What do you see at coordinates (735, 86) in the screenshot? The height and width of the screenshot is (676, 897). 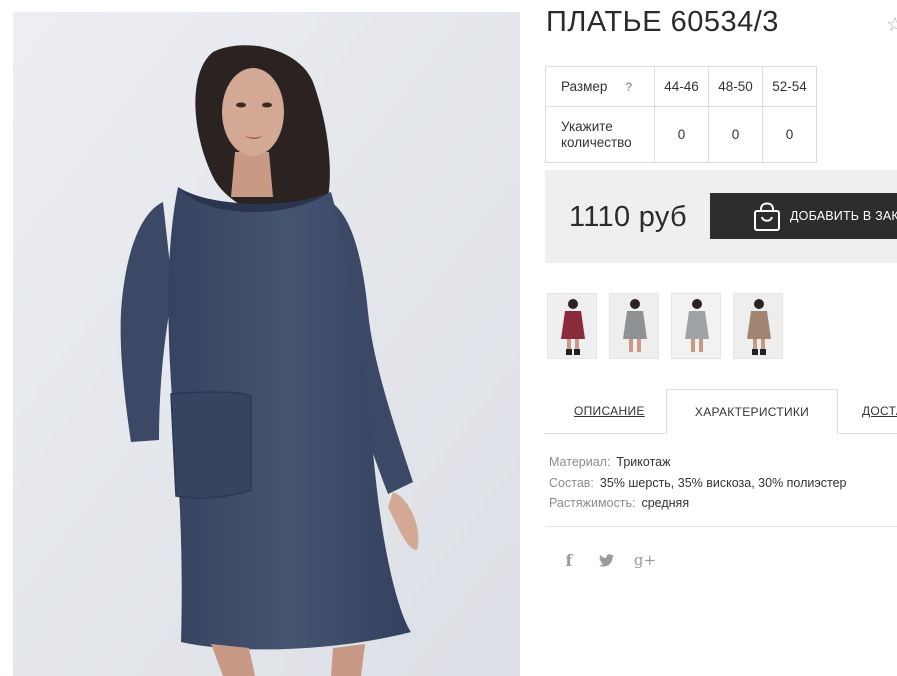 I see `size-option-48-50: 48-50` at bounding box center [735, 86].